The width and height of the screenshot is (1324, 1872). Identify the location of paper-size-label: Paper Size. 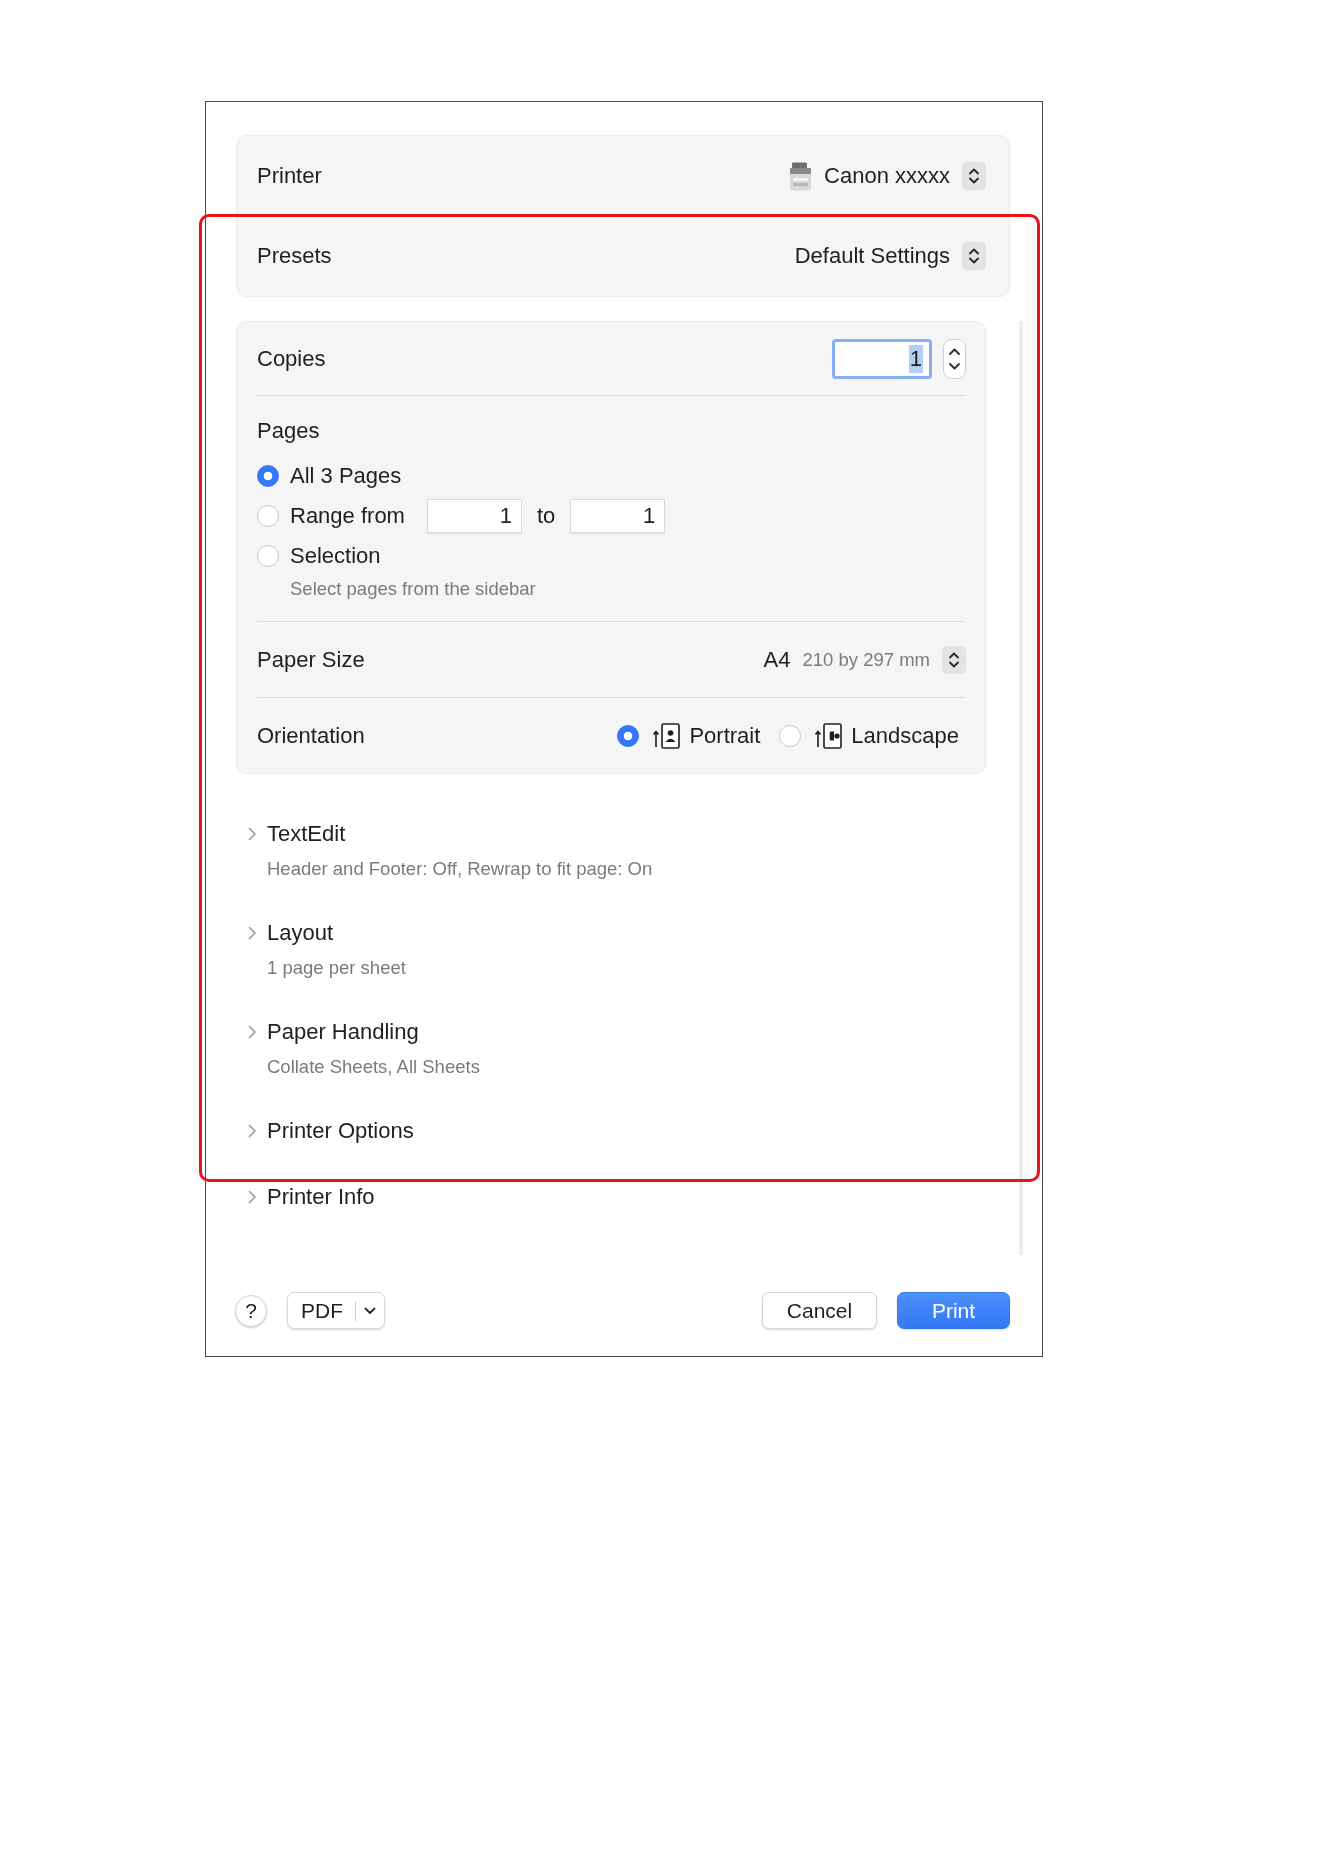
(311, 659).